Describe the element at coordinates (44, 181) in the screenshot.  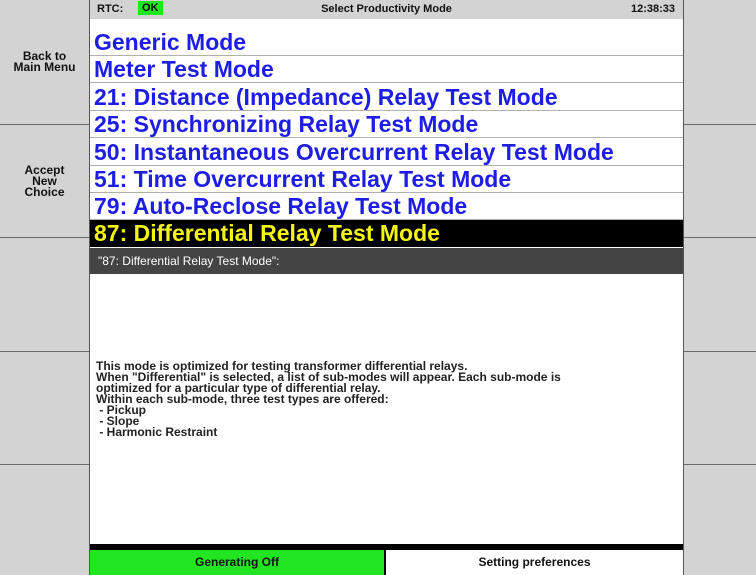
I see `accept-new-choice-button: Accept New Choice` at that location.